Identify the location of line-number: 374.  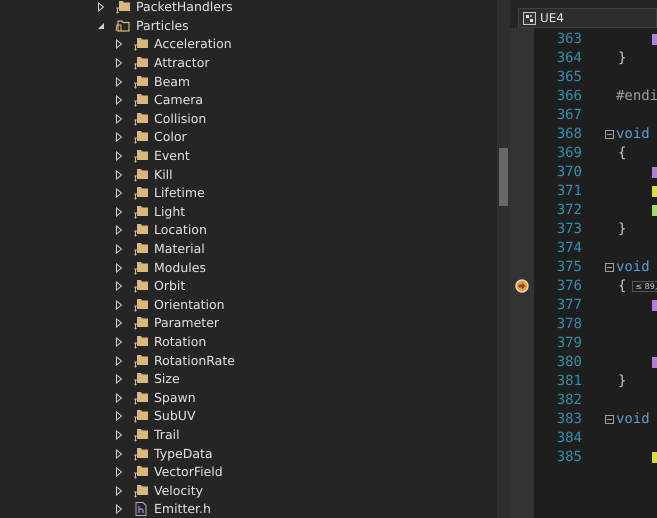
(569, 248).